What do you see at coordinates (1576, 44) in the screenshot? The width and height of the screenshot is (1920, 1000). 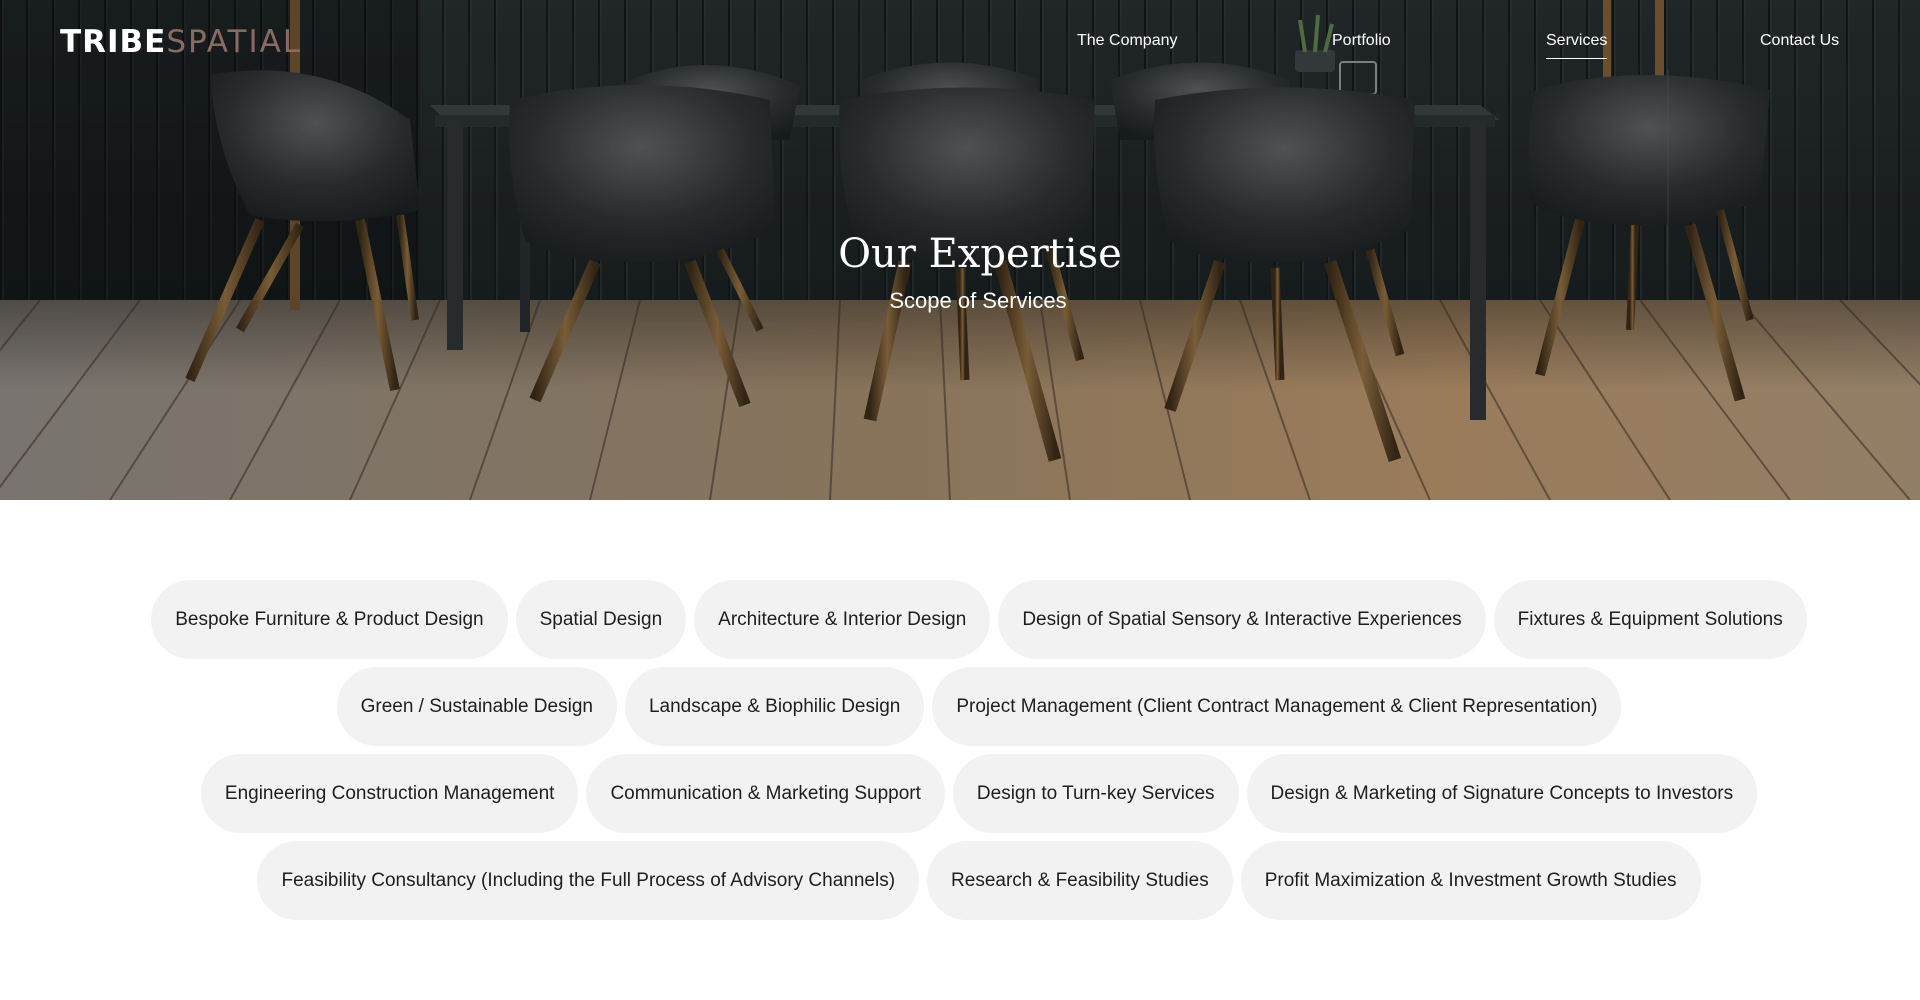 I see `nav-link-services: Services` at bounding box center [1576, 44].